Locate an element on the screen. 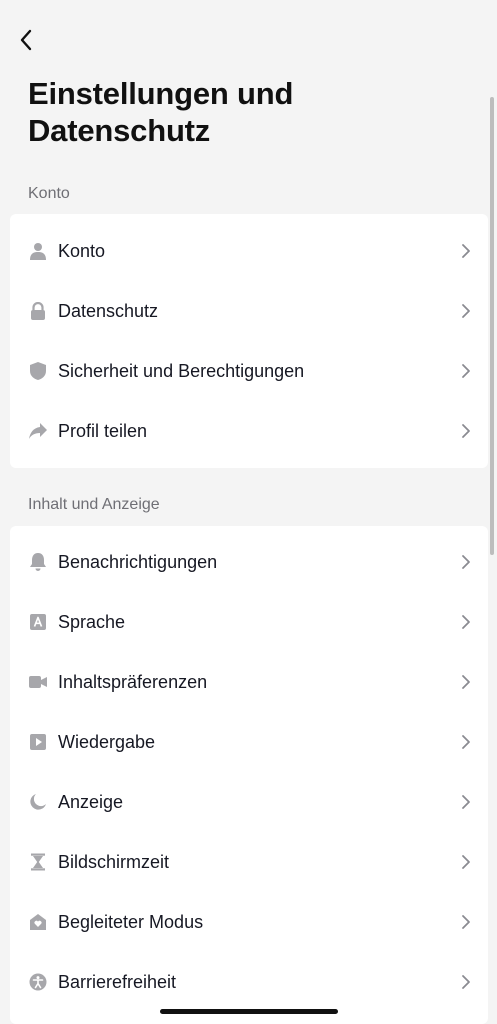 The image size is (497, 1024). menu-item-label: Begleiteter Modus is located at coordinates (131, 921).